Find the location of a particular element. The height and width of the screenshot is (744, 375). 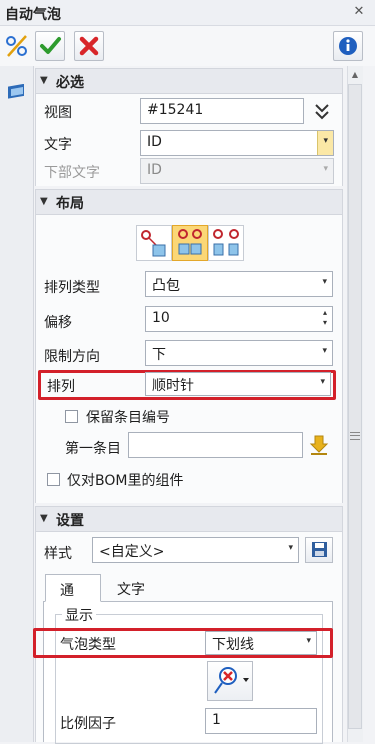

bubble-style-icon is located at coordinates (231, 680).